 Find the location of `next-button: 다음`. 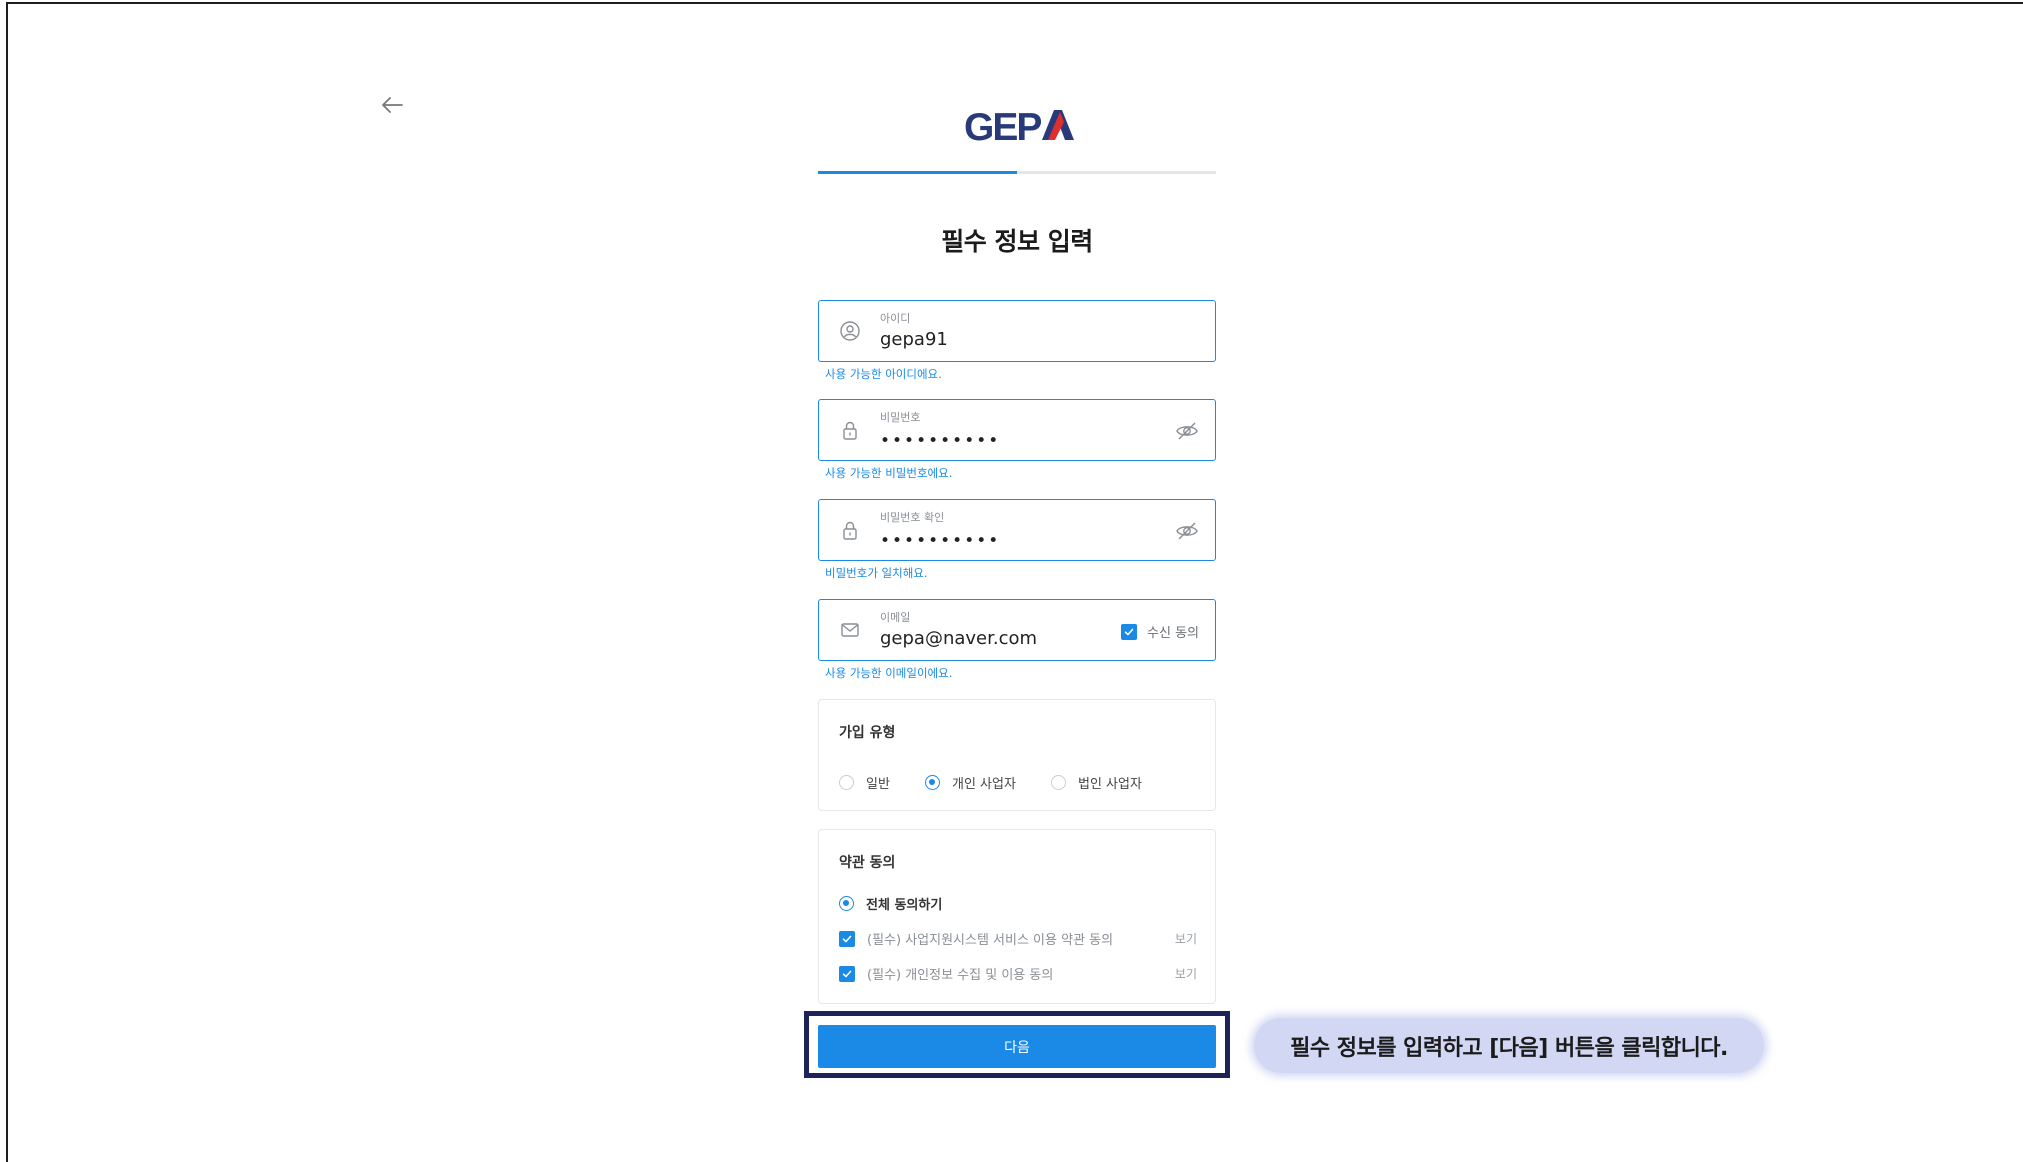

next-button: 다음 is located at coordinates (1017, 1046).